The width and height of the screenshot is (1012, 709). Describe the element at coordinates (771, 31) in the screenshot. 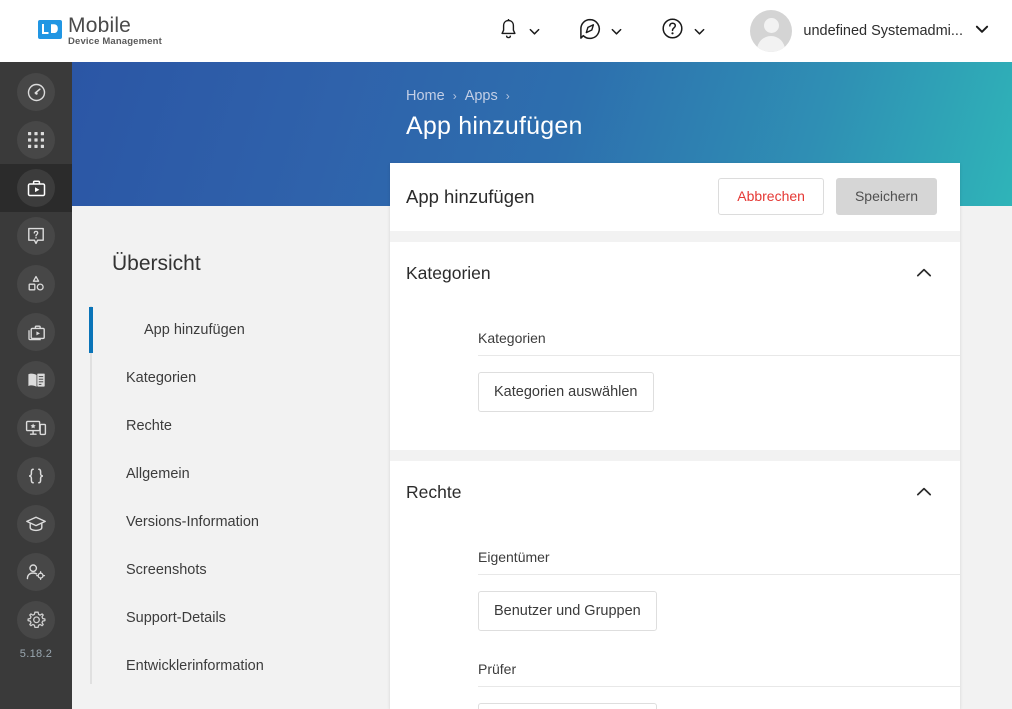

I see `avatar` at that location.